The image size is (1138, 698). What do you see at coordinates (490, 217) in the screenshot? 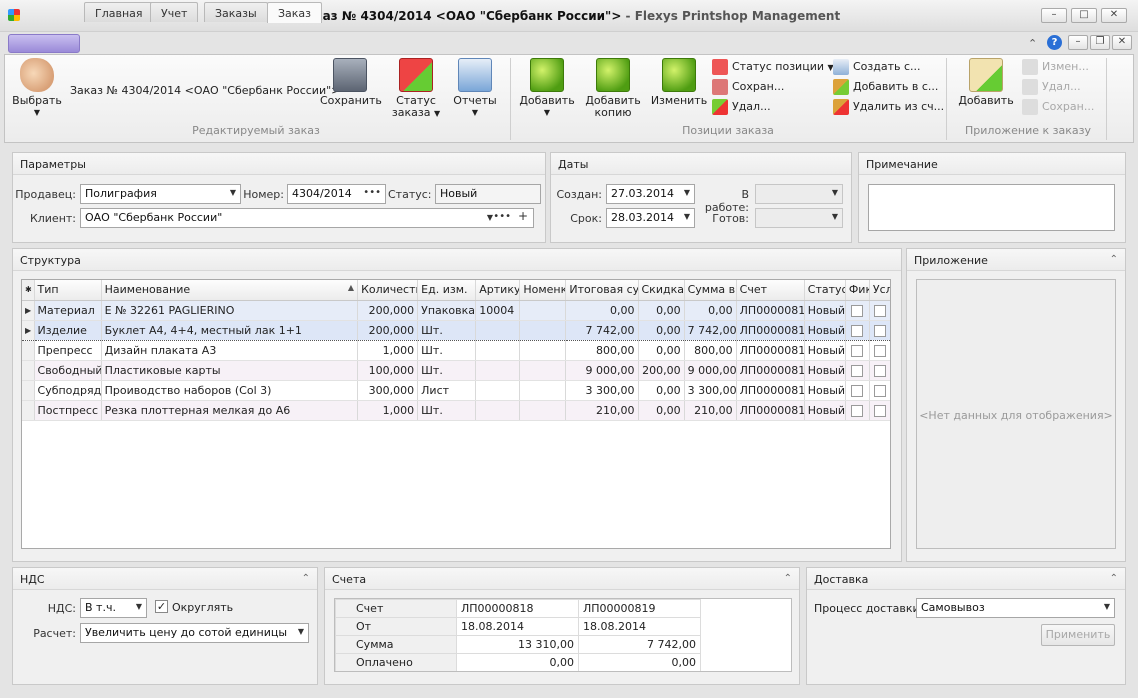
I see `chevron-down-icon: ▼` at bounding box center [490, 217].